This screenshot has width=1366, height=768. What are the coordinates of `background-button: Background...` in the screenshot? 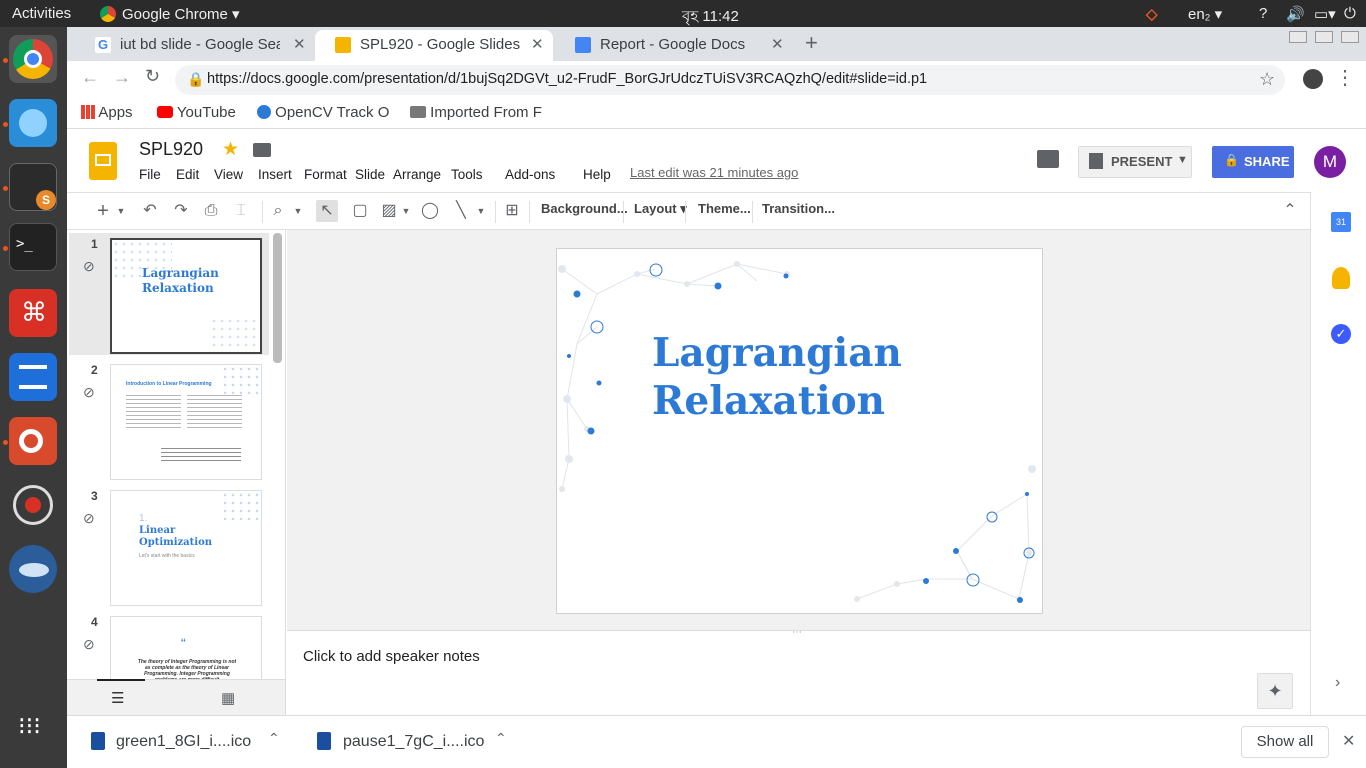 It's located at (584, 208).